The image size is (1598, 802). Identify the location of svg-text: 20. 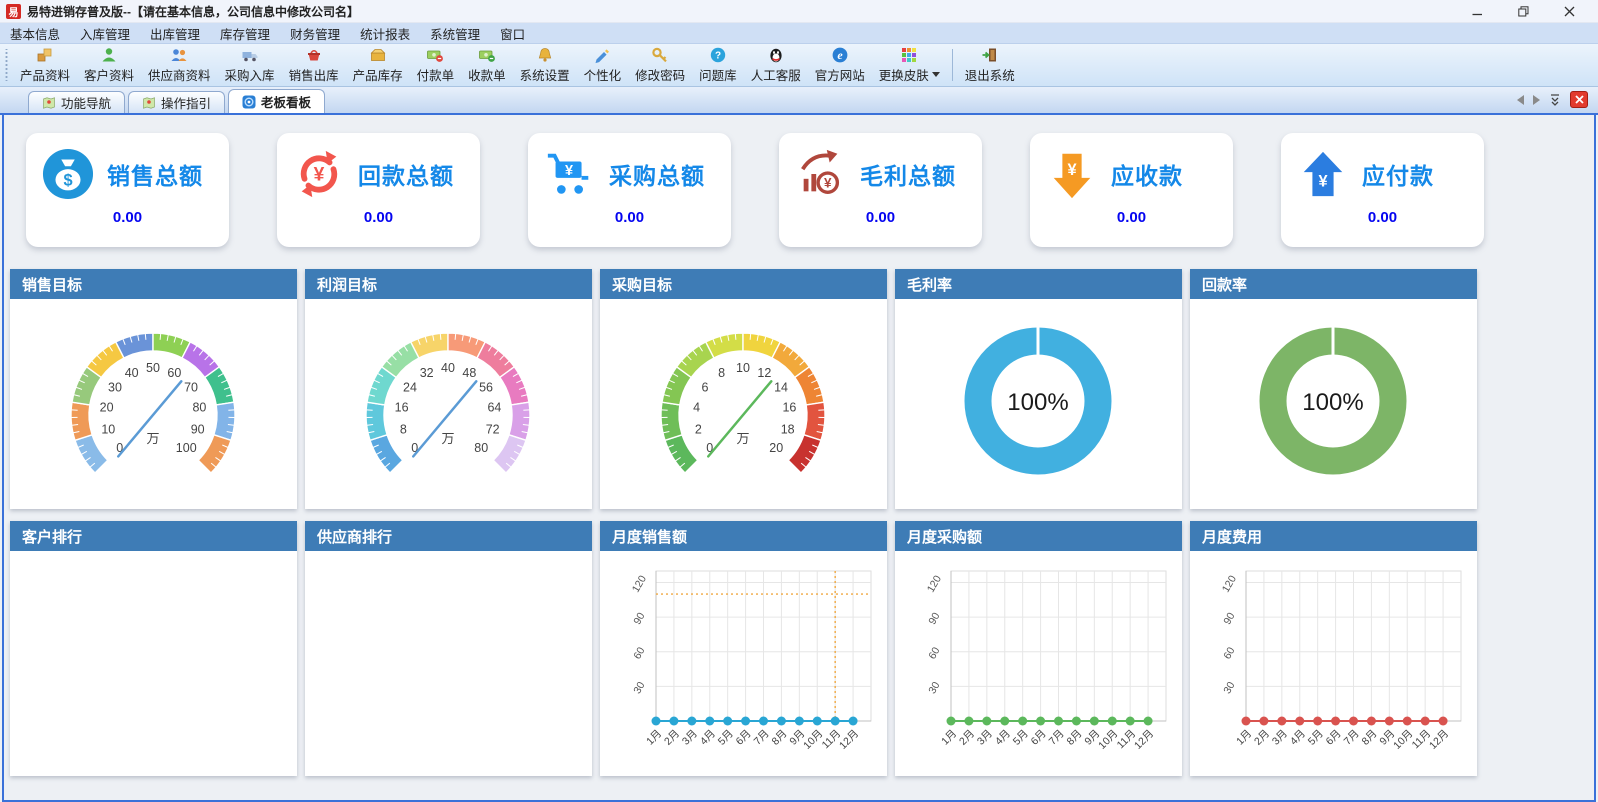
(107, 408).